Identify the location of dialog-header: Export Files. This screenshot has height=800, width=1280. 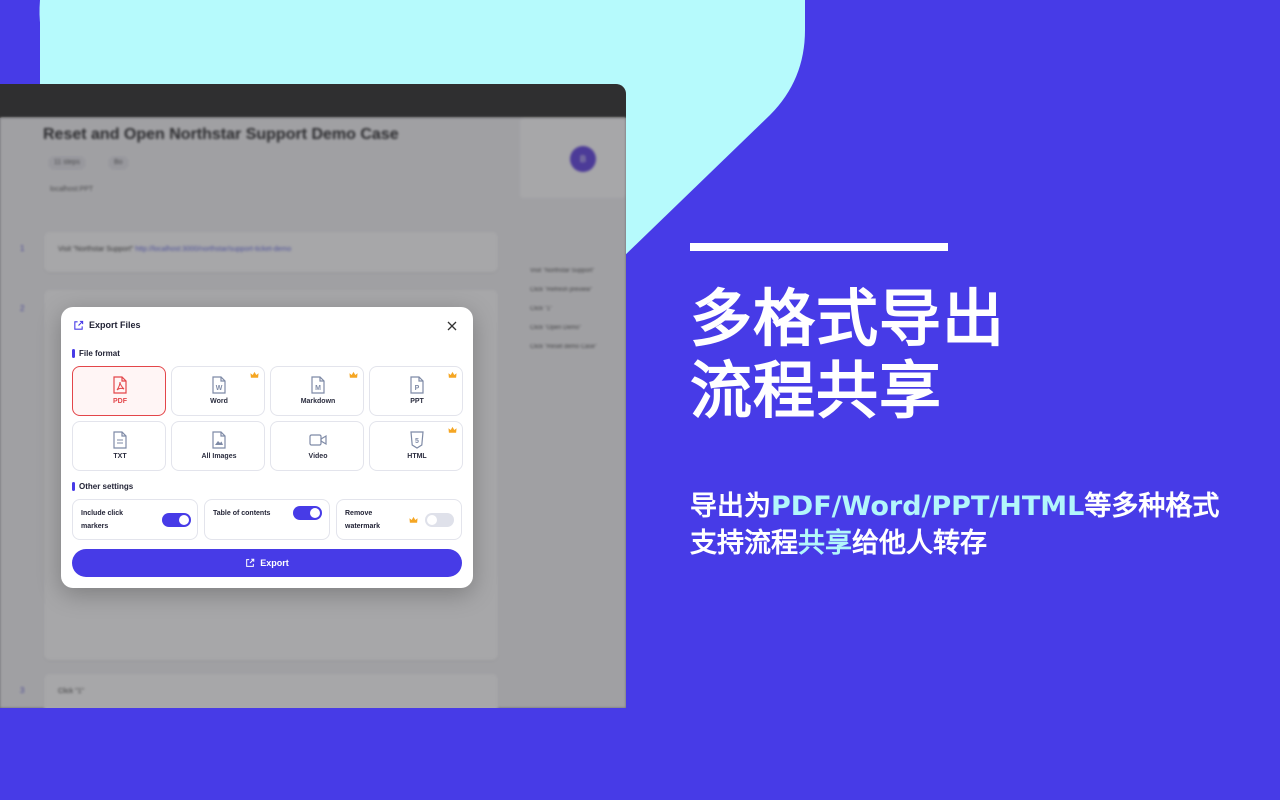
(107, 325).